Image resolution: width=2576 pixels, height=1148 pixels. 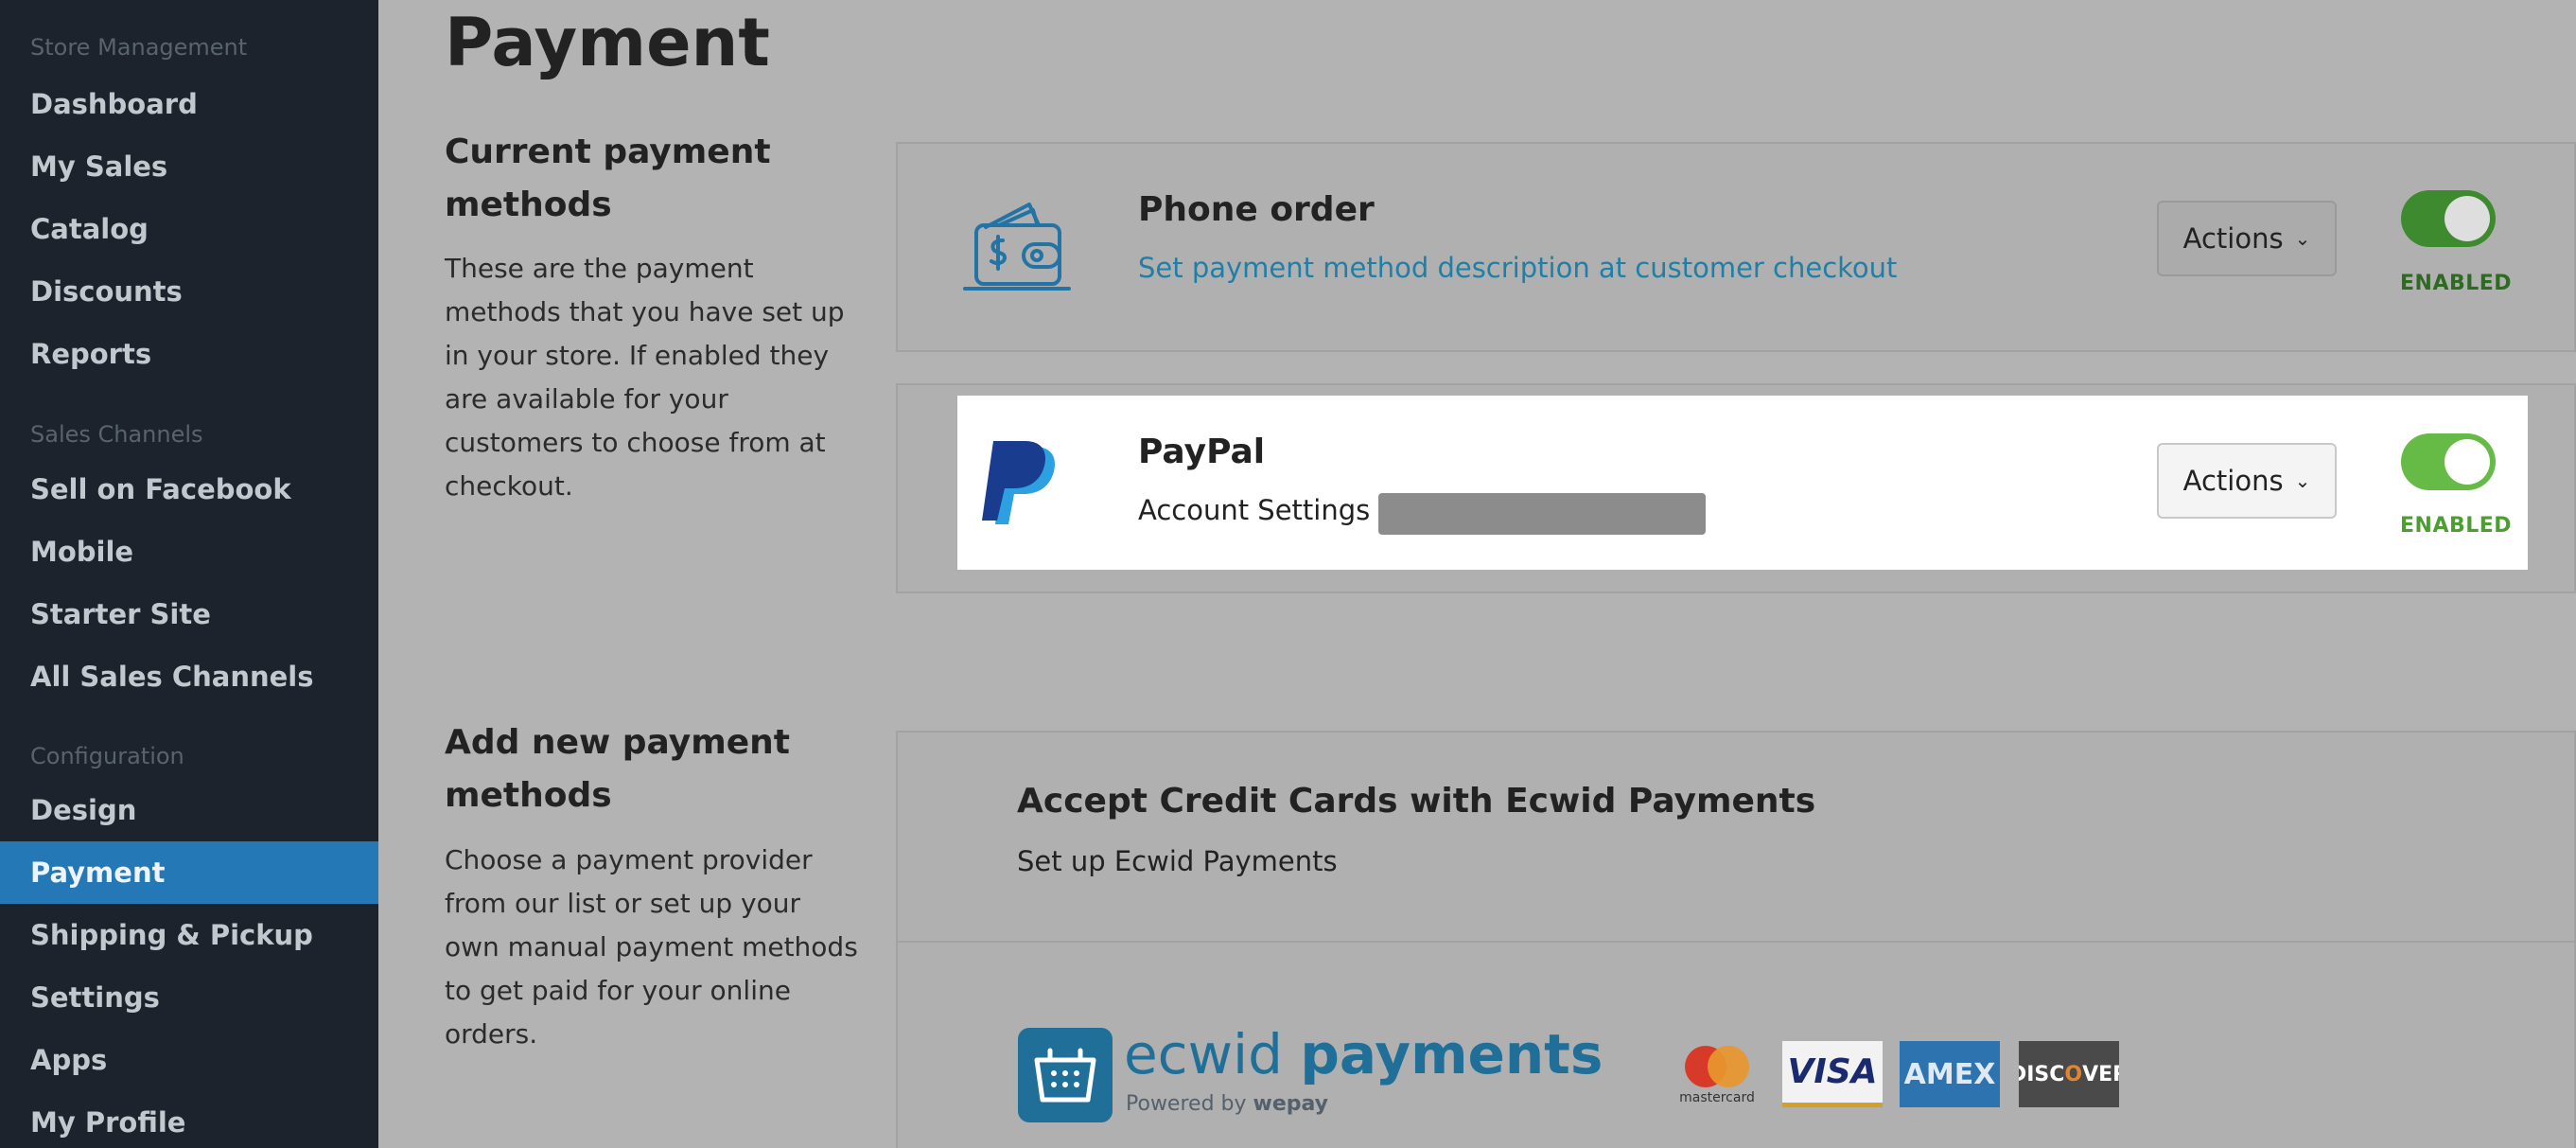 What do you see at coordinates (1542, 514) in the screenshot?
I see `redacted-account` at bounding box center [1542, 514].